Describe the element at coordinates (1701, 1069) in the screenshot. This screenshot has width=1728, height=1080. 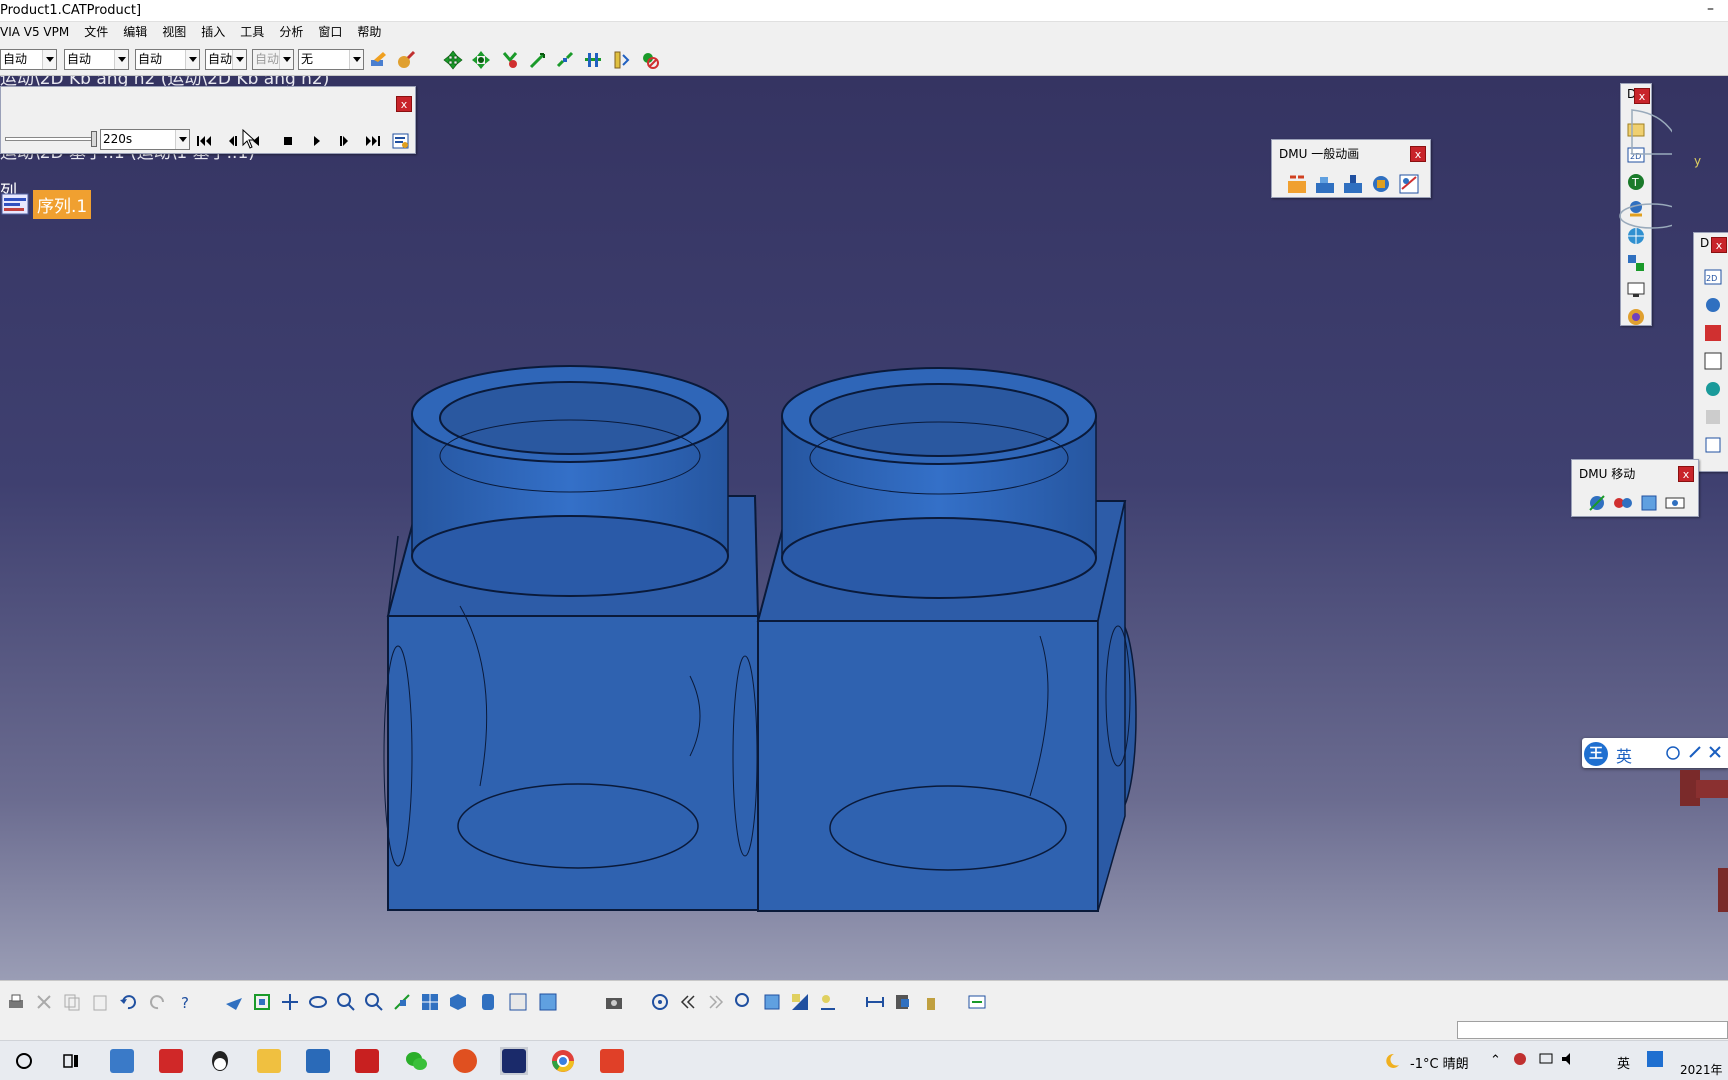
I see `clock-date: 2021年` at that location.